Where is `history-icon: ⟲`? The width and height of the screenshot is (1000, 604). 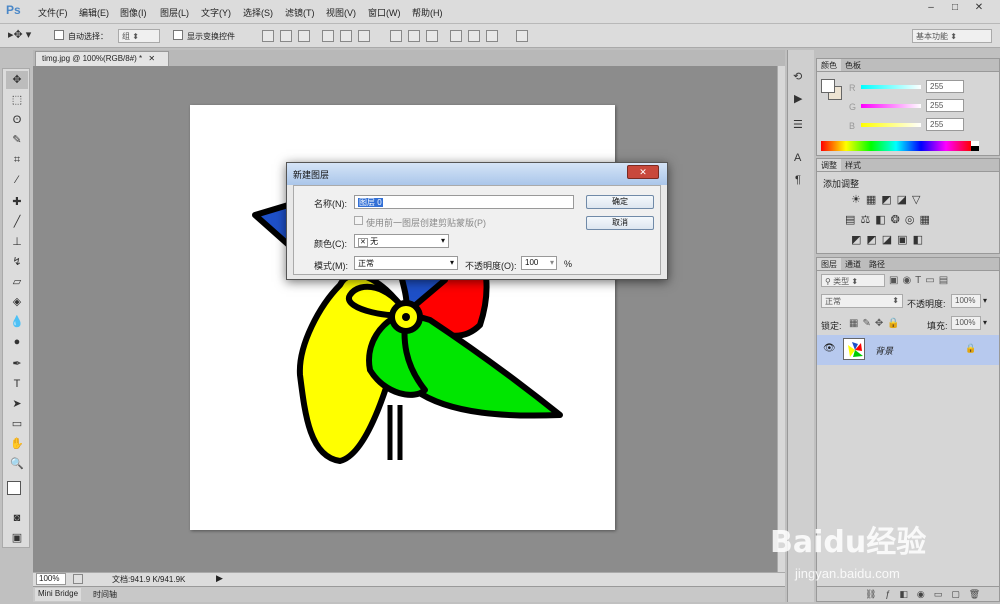 history-icon: ⟲ is located at coordinates (797, 76).